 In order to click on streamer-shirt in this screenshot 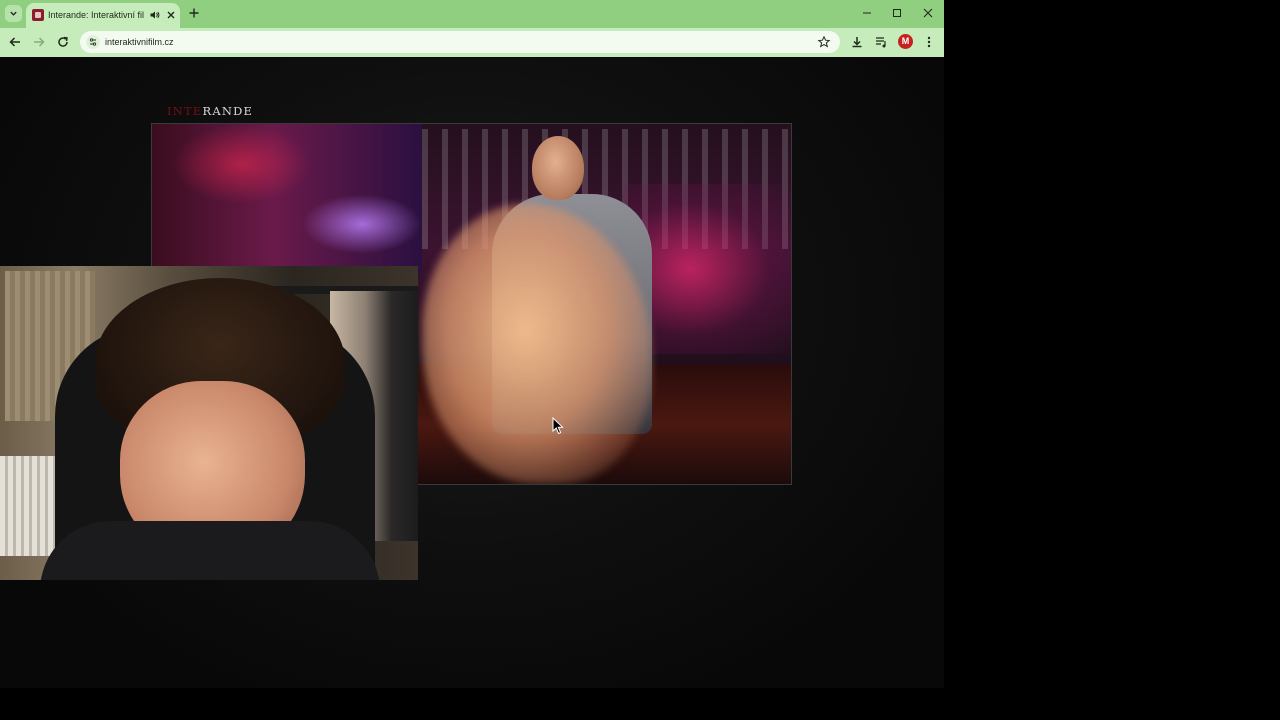, I will do `click(210, 550)`.